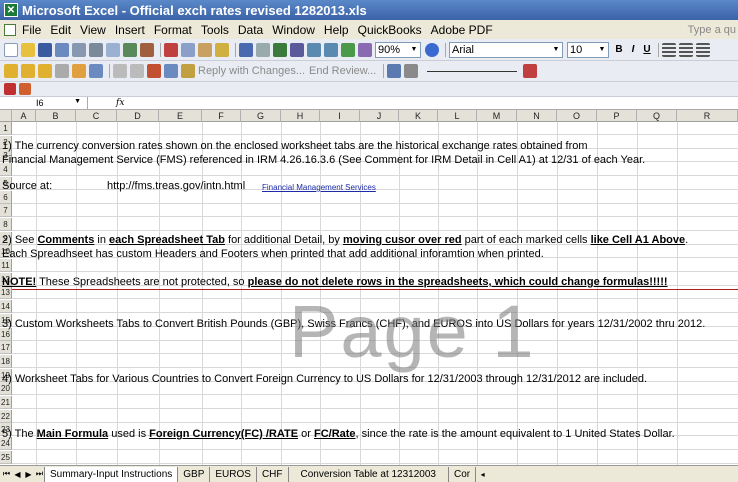  Describe the element at coordinates (45, 71) in the screenshot. I see `track-changes-icon` at that location.